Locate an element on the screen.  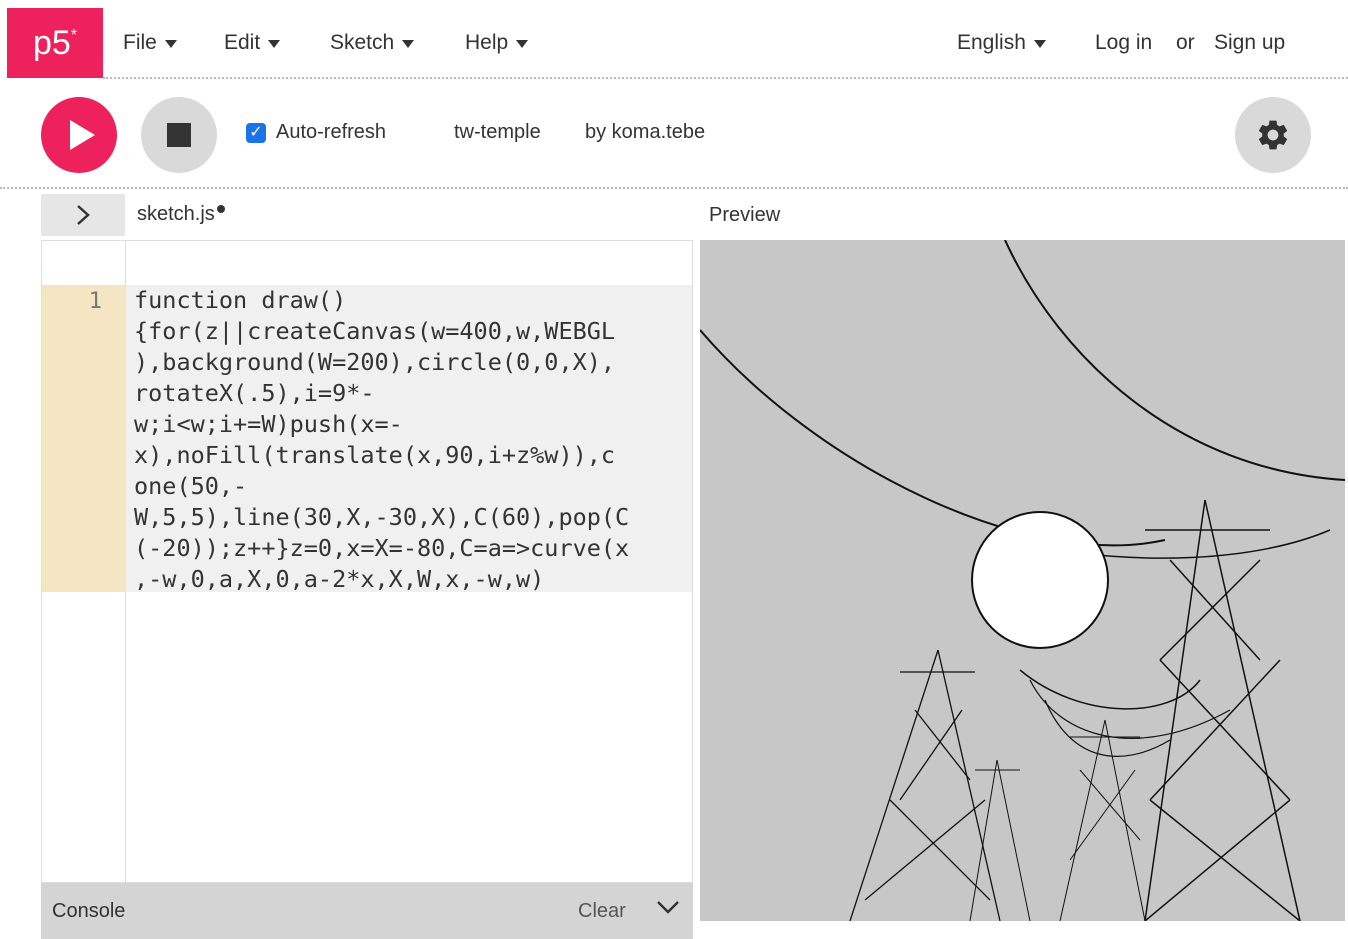
console-collapse-button is located at coordinates (668, 910).